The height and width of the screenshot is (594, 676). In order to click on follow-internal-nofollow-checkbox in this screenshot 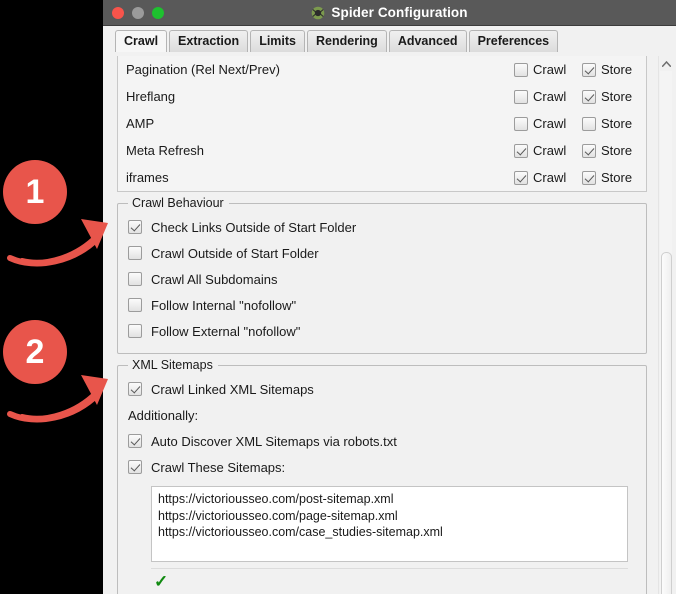, I will do `click(135, 305)`.